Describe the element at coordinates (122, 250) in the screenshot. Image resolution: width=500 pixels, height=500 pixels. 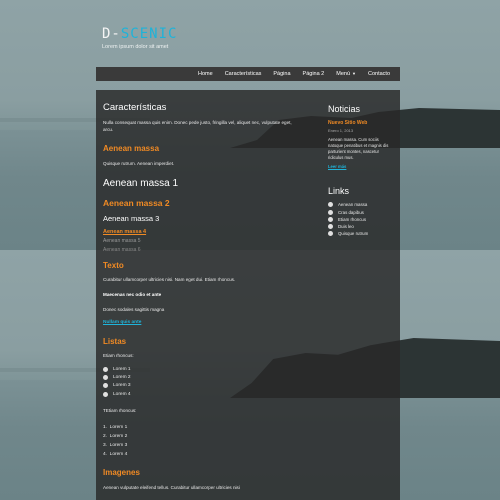
I see `heading-6: Aenean massa 6` at that location.